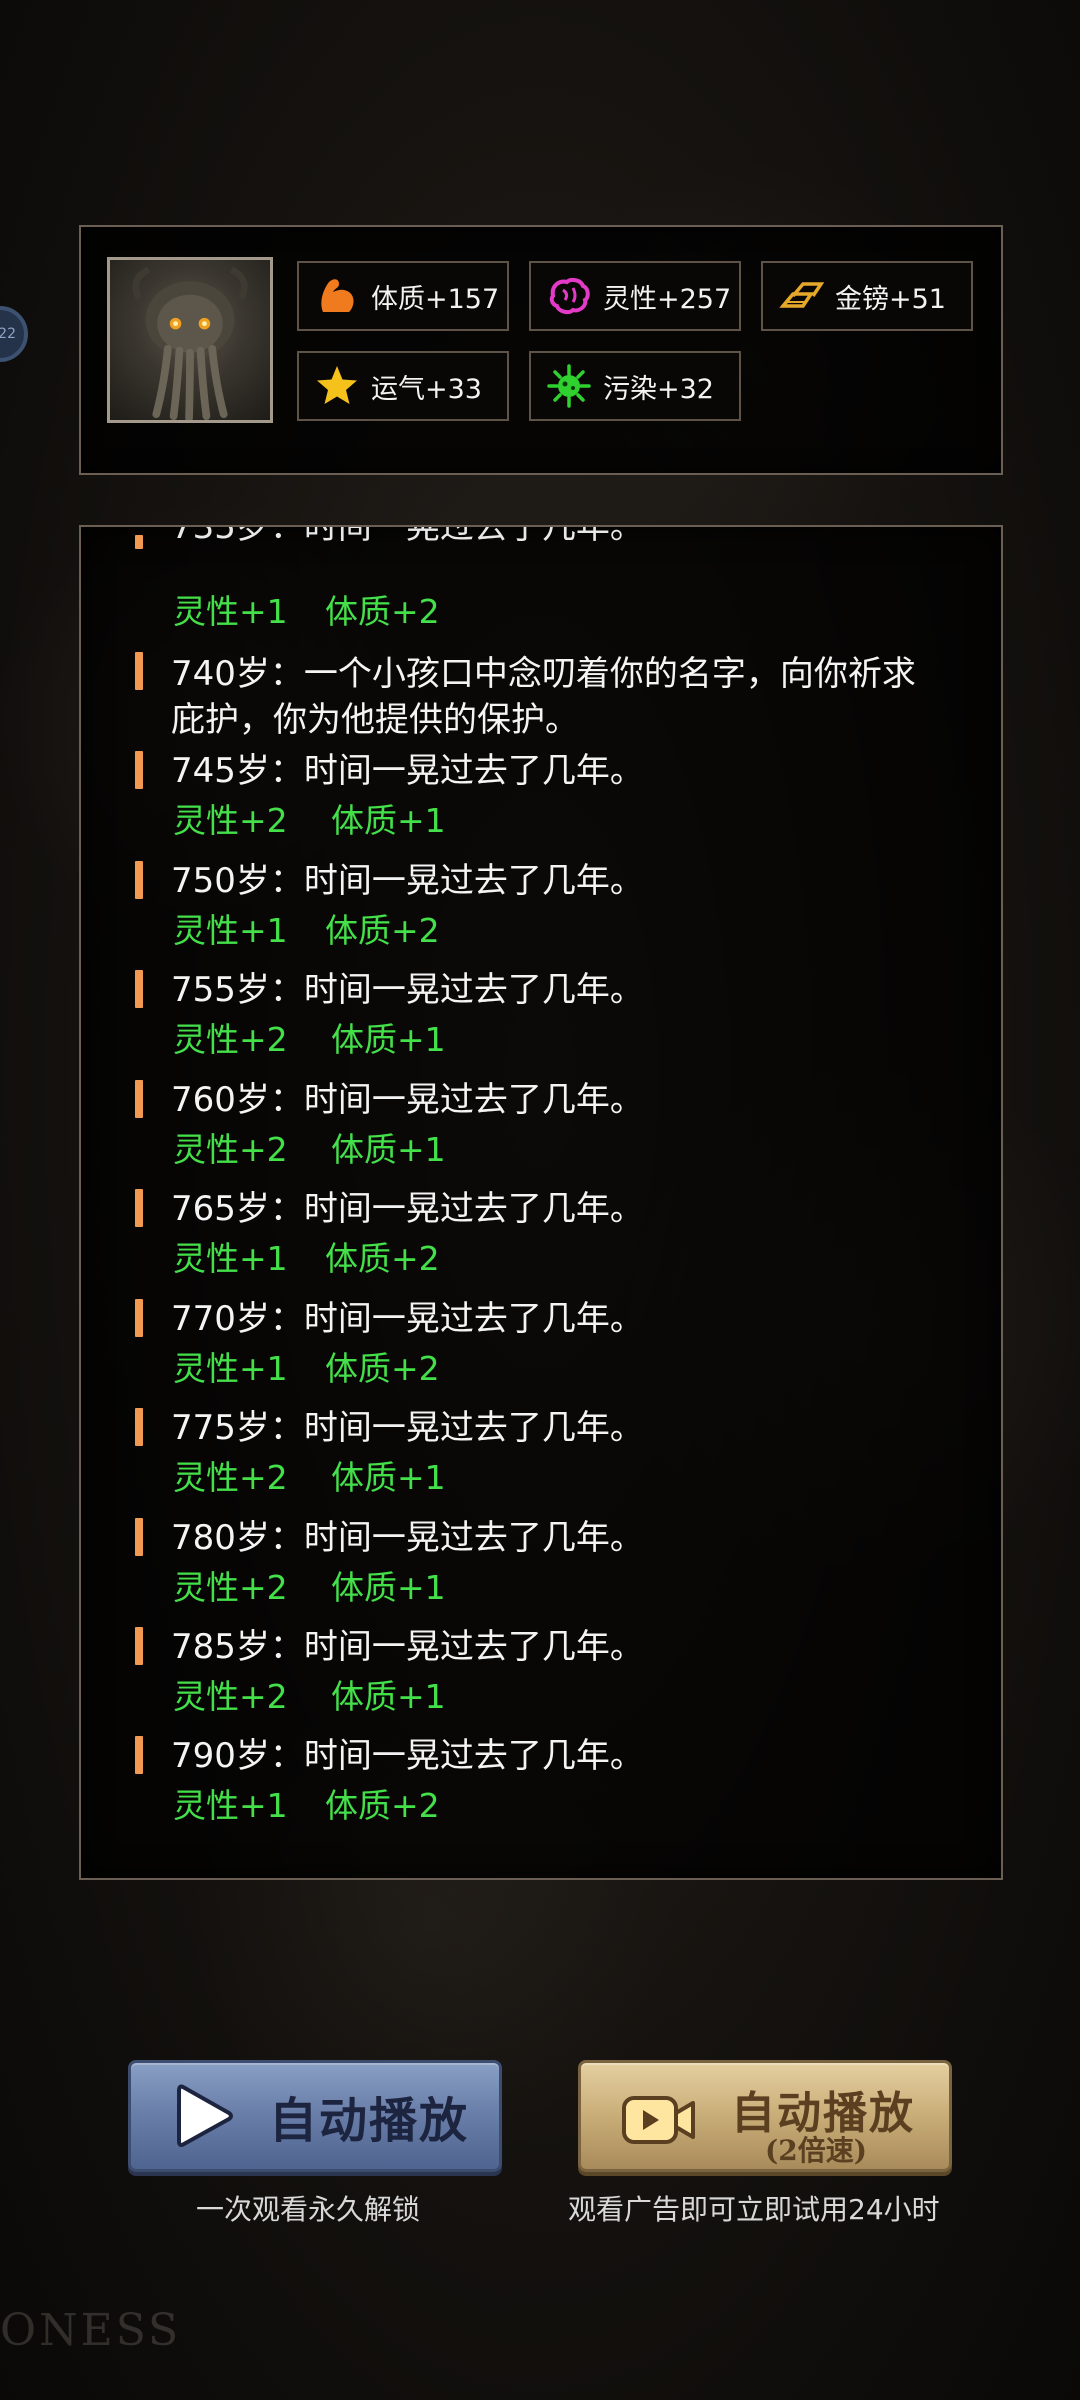  What do you see at coordinates (407, 1538) in the screenshot?
I see `log-entry-text: 780岁：时间一晃过去了几年。` at bounding box center [407, 1538].